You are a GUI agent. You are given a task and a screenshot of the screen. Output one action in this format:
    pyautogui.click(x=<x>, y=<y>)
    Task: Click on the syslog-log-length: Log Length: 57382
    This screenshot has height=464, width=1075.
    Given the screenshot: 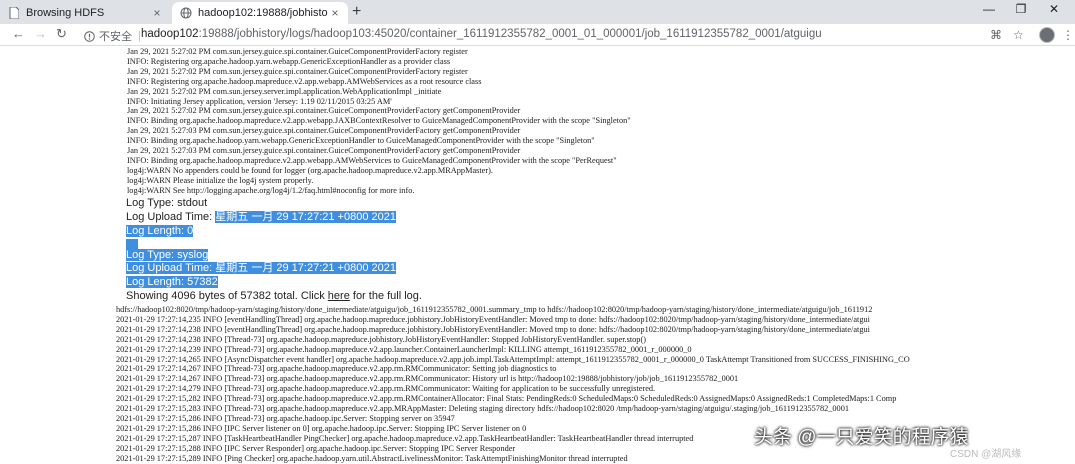 What is the action you would take?
    pyautogui.click(x=172, y=282)
    